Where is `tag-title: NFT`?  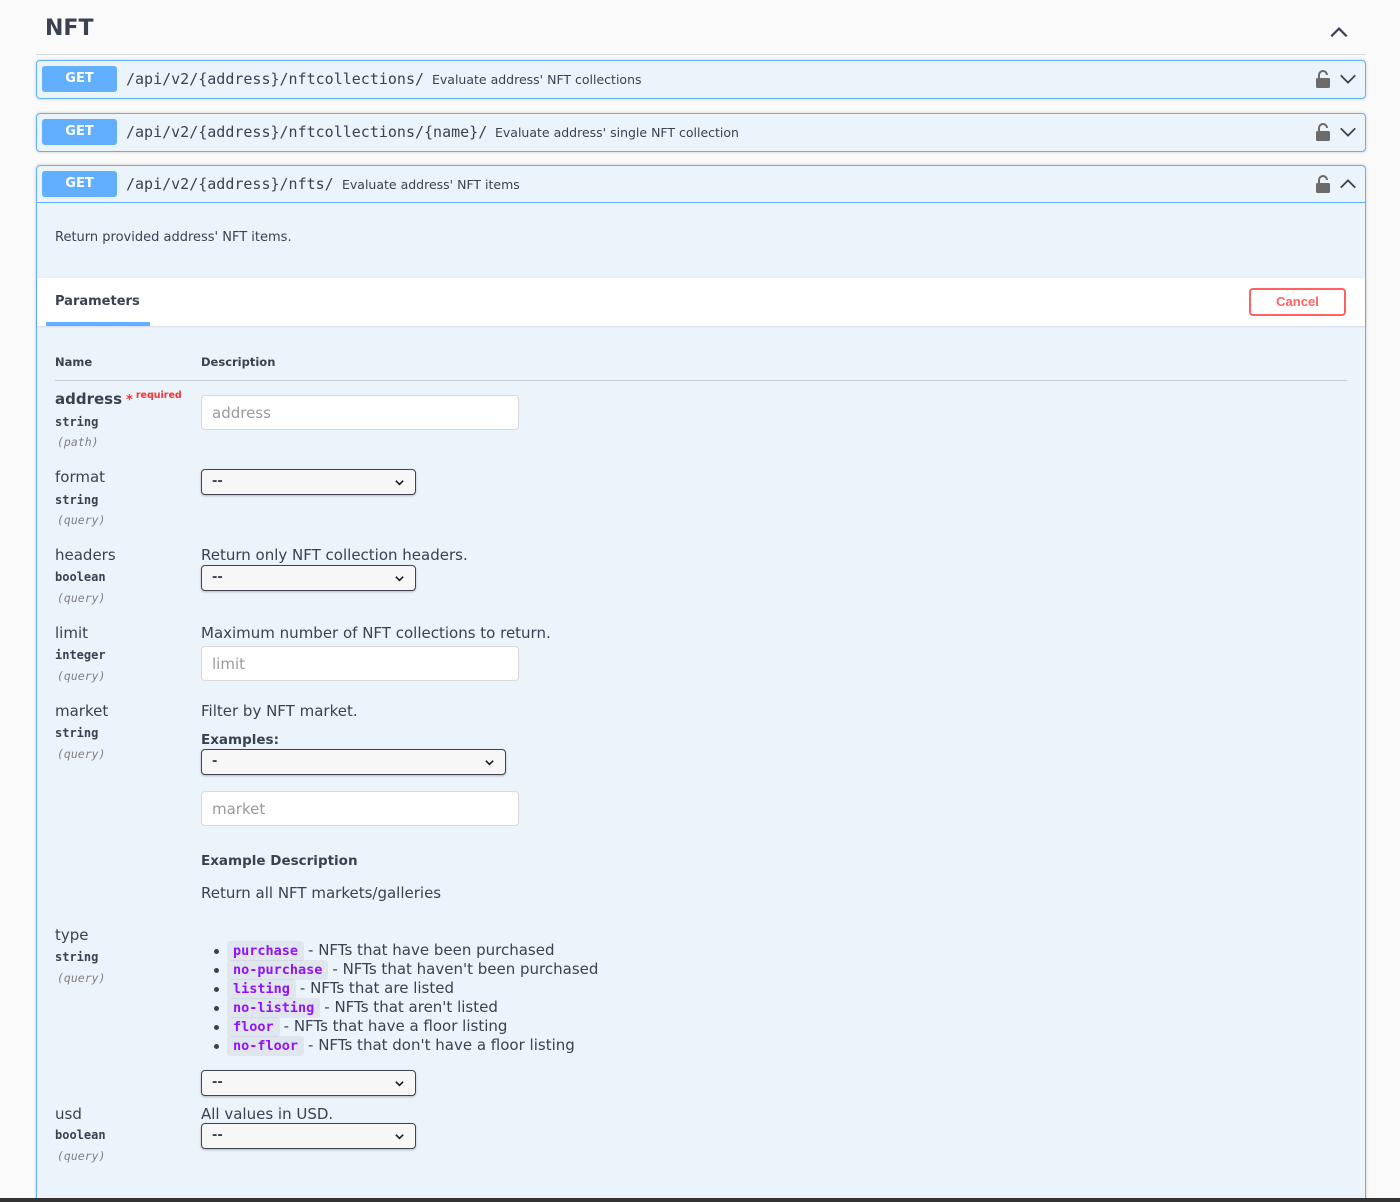 tag-title: NFT is located at coordinates (69, 28).